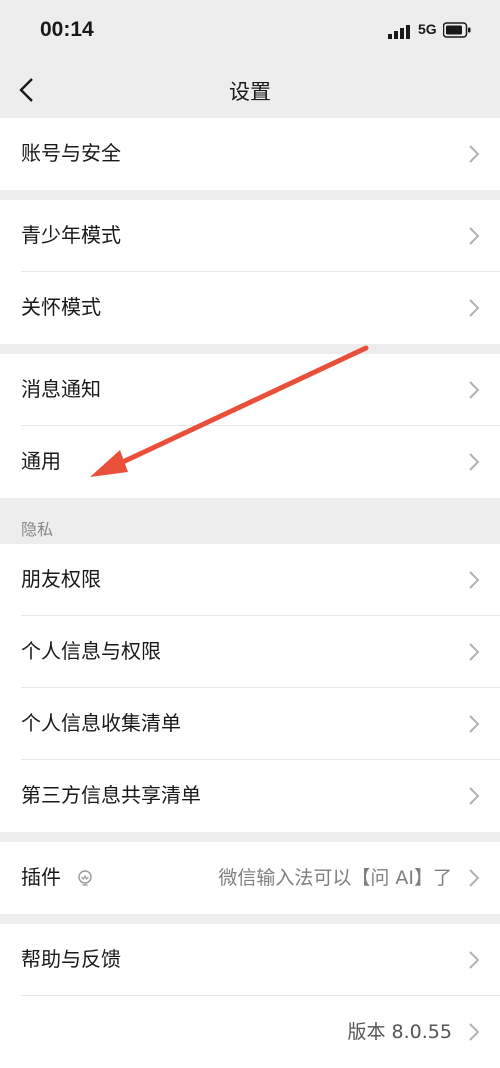 Image resolution: width=500 pixels, height=1068 pixels. I want to click on settings-item-personal-info-collection: 个人信息收集清单, so click(250, 724).